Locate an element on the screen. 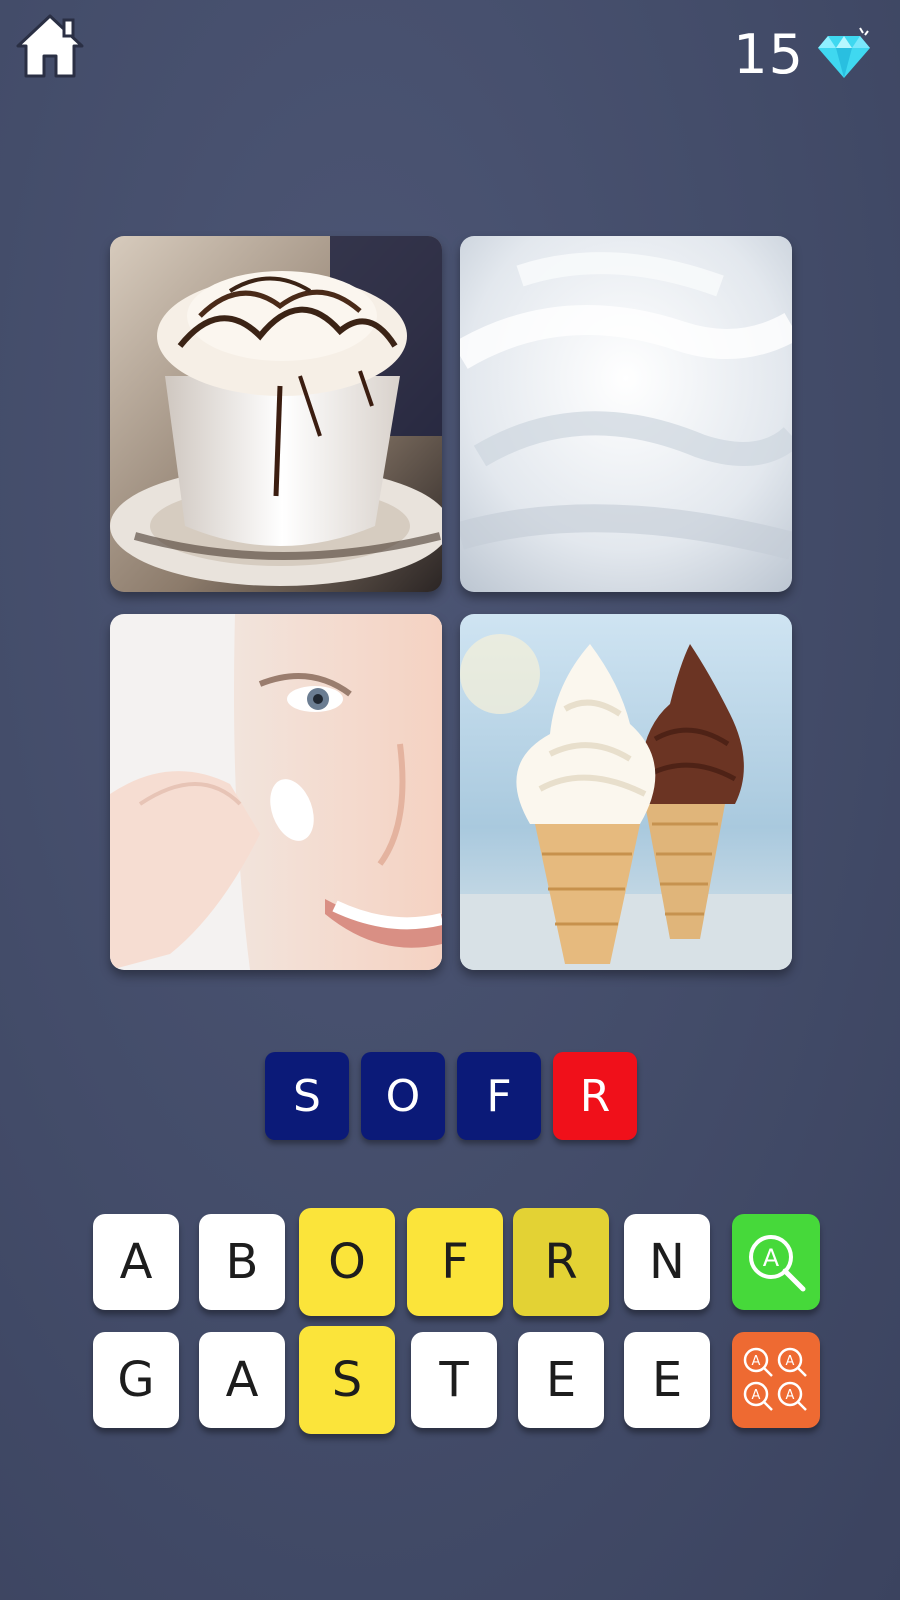 This screenshot has width=900, height=1600. photo-ice-cream-cones is located at coordinates (626, 792).